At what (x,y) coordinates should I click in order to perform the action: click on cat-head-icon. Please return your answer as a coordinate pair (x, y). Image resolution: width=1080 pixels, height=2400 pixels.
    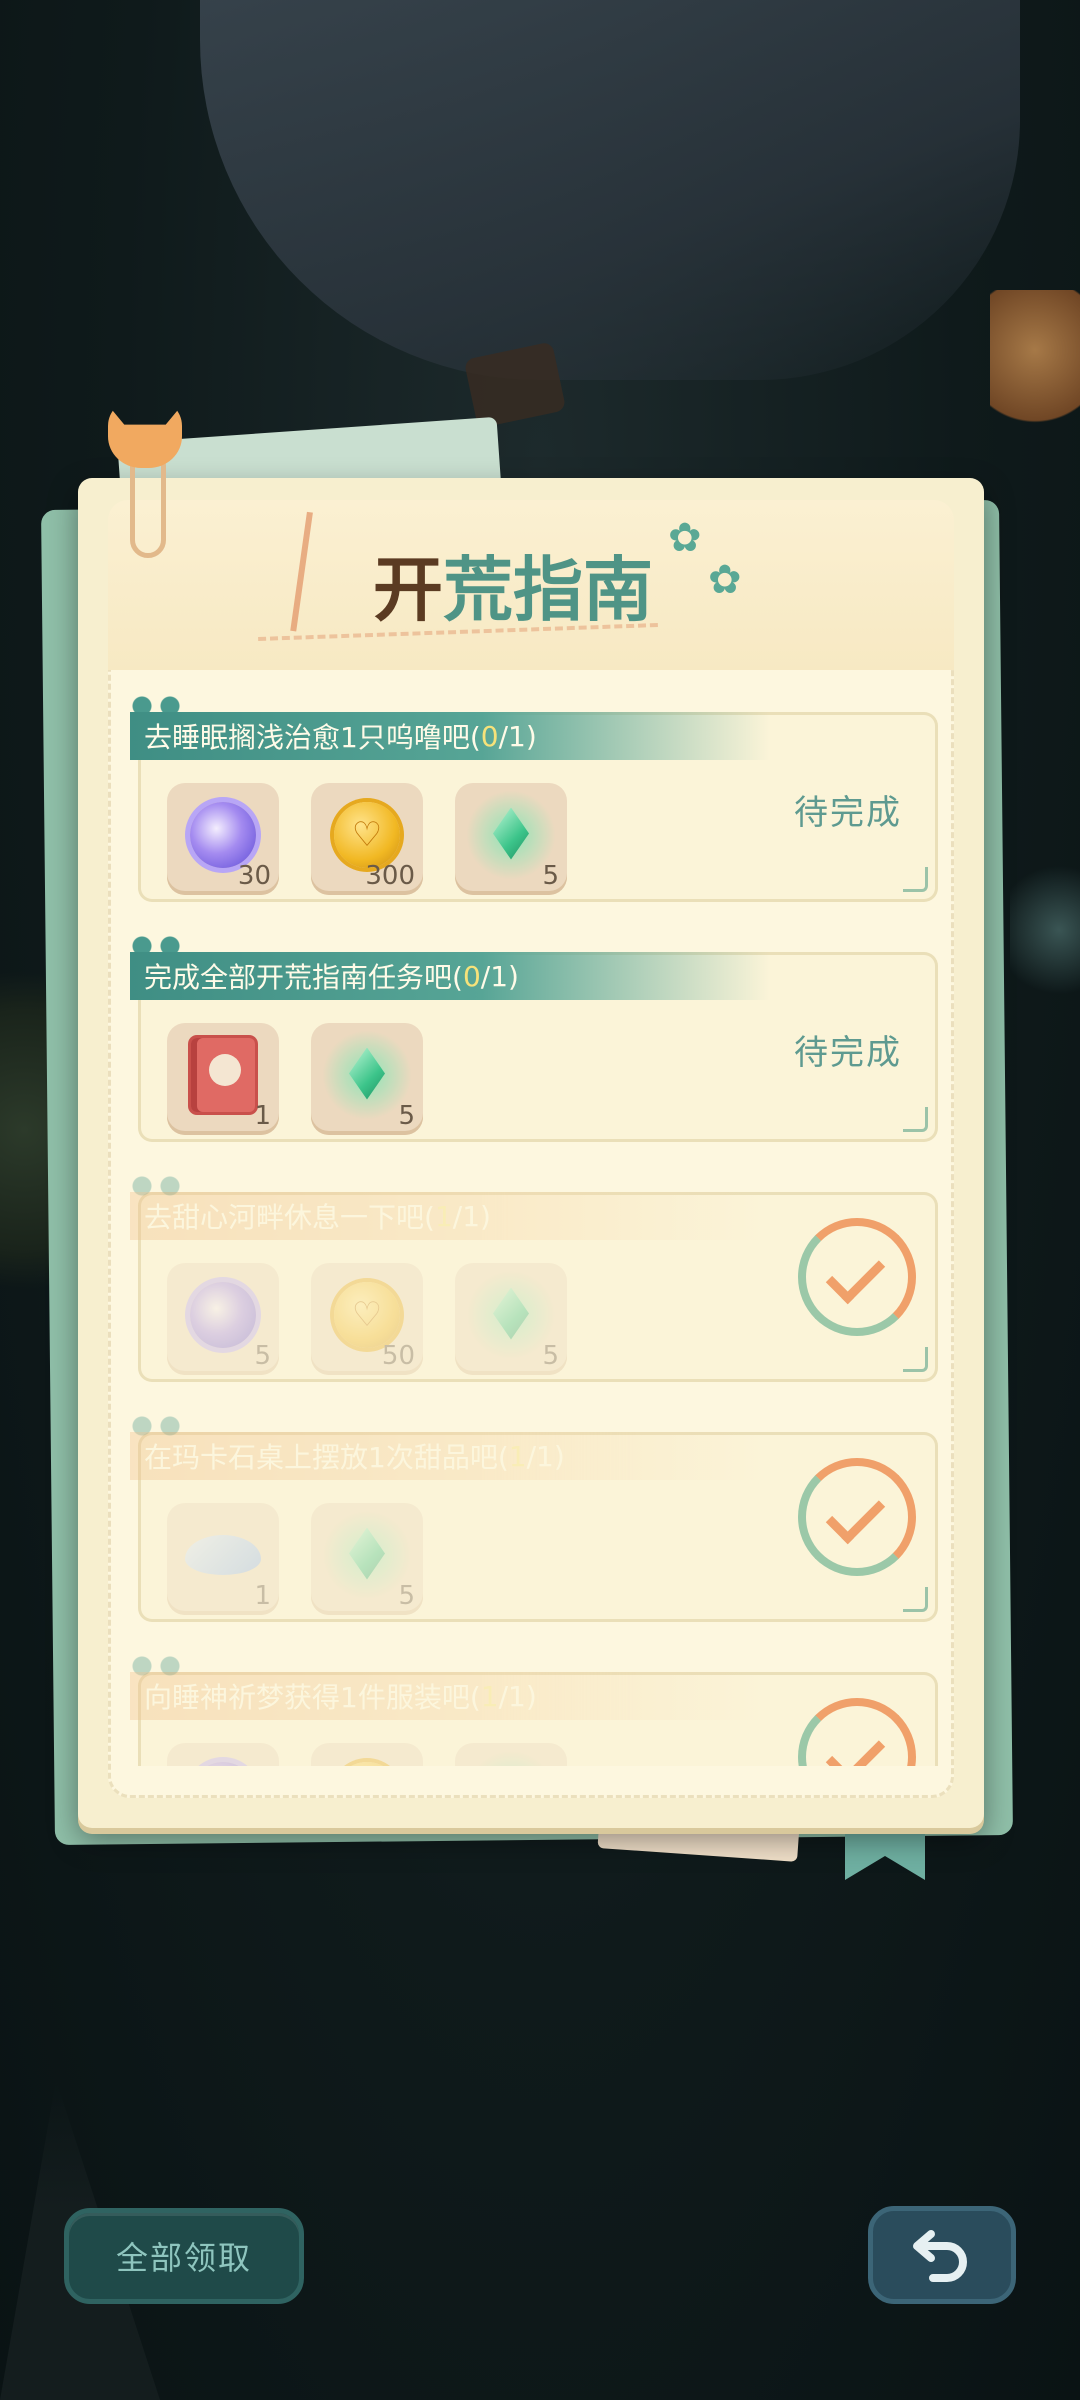
    Looking at the image, I should click on (145, 436).